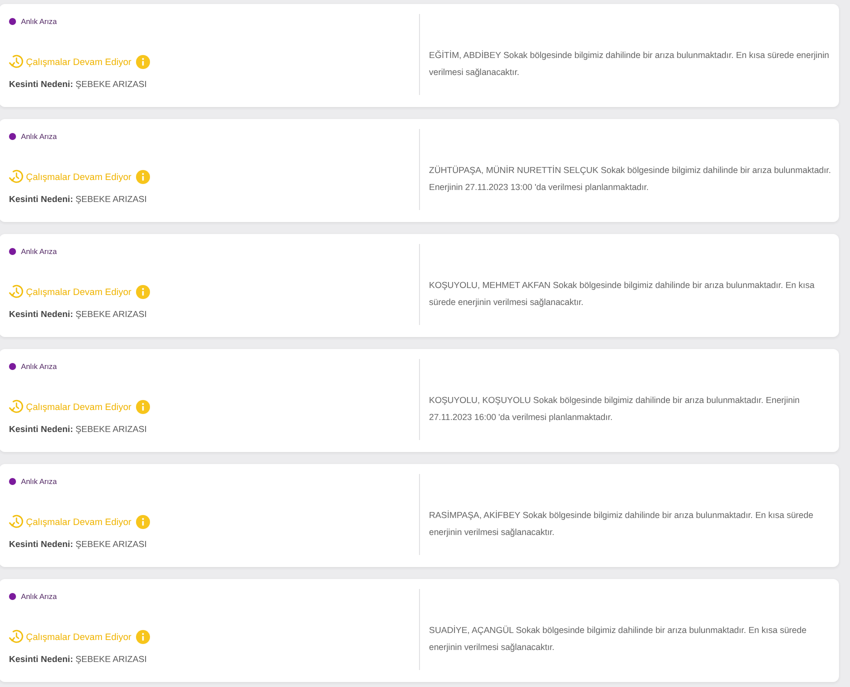  Describe the element at coordinates (629, 64) in the screenshot. I see `outage-description: EĞİTİM, ABDİBEY Sokak bölgesinde bilgimiz dahilinde bir arıza bulunmaktadır. En kısa sürede enerjinin verilmesi sağlanacaktır.` at that location.